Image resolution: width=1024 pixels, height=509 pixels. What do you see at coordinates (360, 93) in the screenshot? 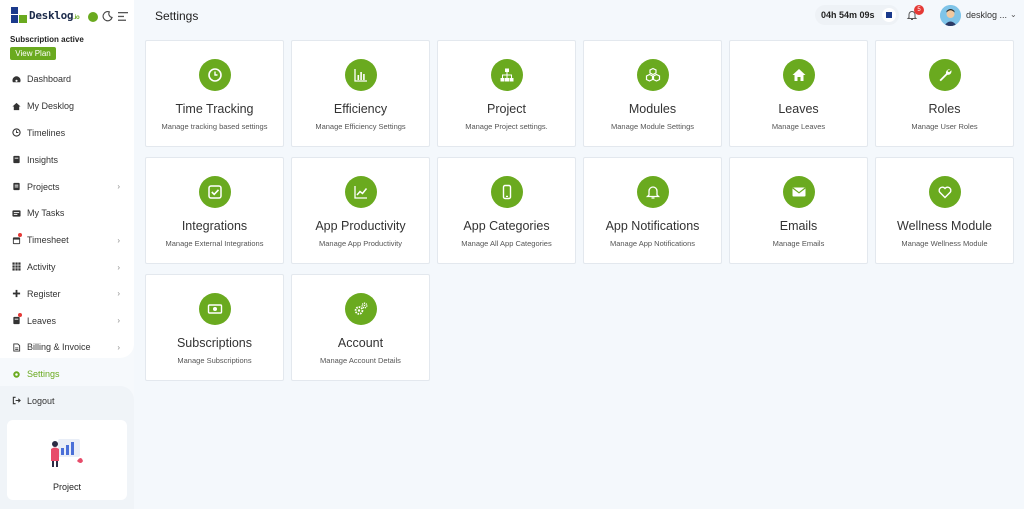
I see `settings-card-efficiency: Efficiency Manage Efficiency Settings` at bounding box center [360, 93].